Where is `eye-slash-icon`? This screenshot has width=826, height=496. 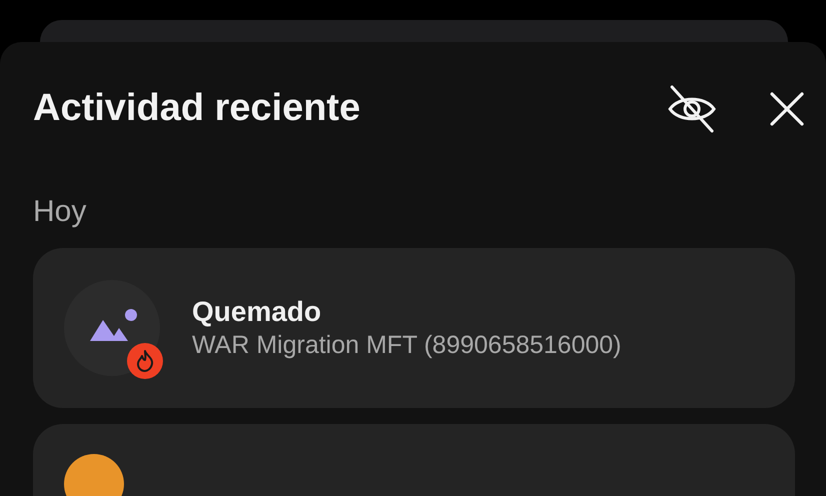 eye-slash-icon is located at coordinates (692, 109).